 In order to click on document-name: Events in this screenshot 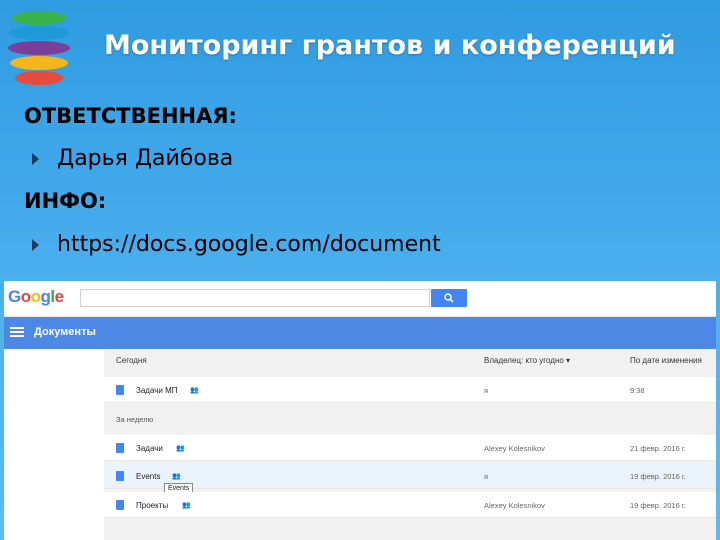, I will do `click(148, 476)`.